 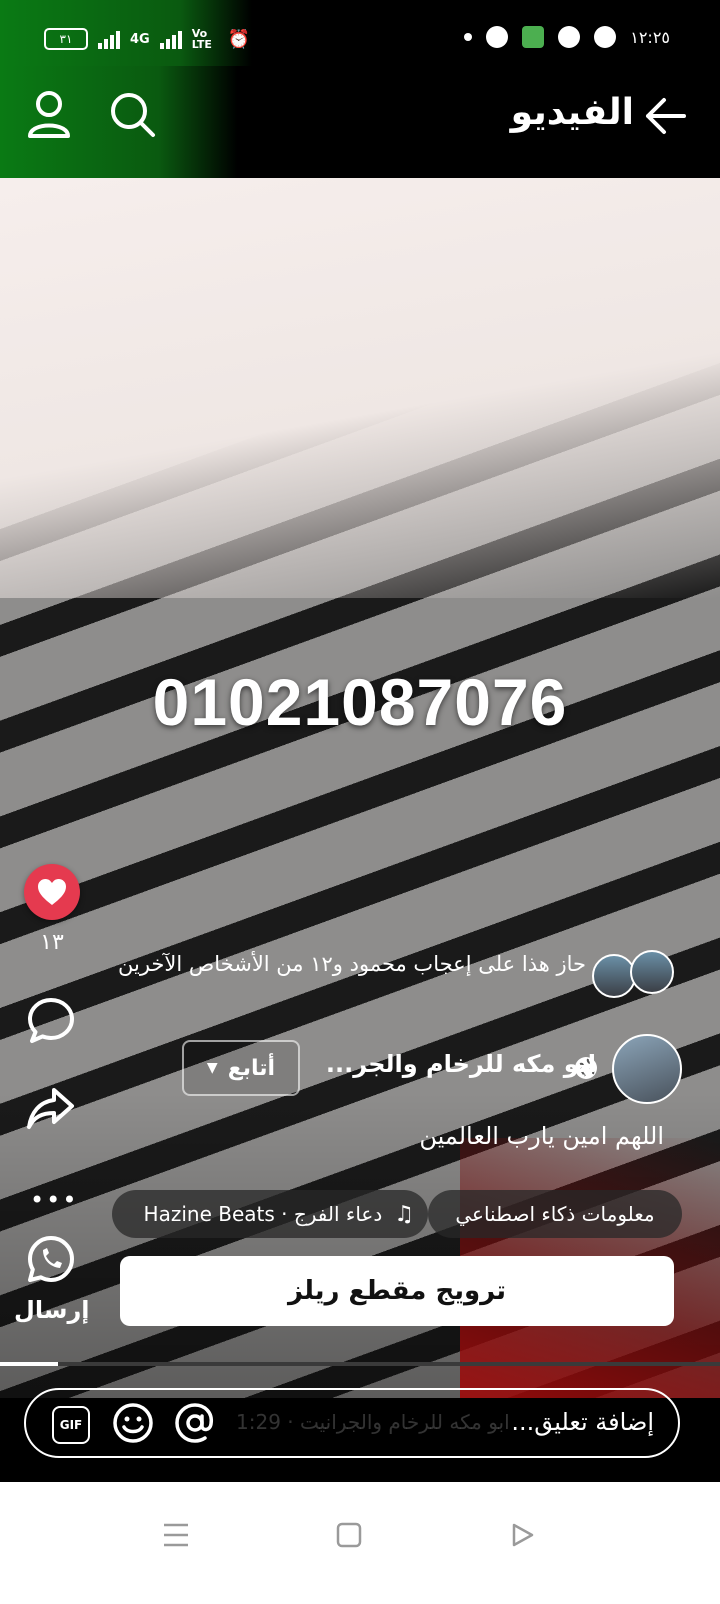 I want to click on ai-info-label: معلومات ذكاء اصطناعي, so click(x=555, y=1214).